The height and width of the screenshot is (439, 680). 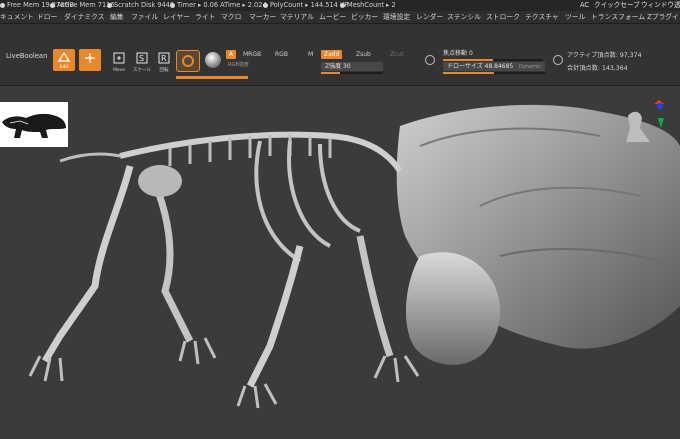 What do you see at coordinates (396, 17) in the screenshot?
I see `menu-preferences: 環境設定` at bounding box center [396, 17].